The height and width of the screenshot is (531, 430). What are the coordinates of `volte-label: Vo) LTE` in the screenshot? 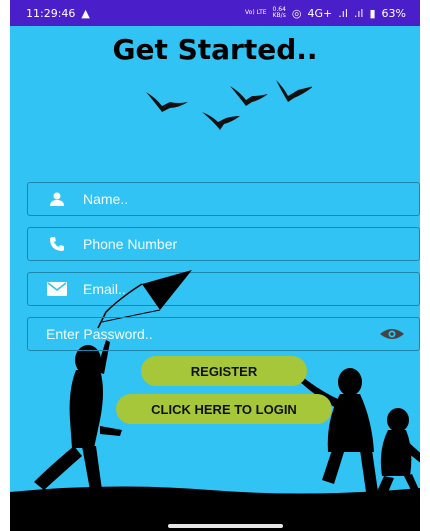 It's located at (256, 12).